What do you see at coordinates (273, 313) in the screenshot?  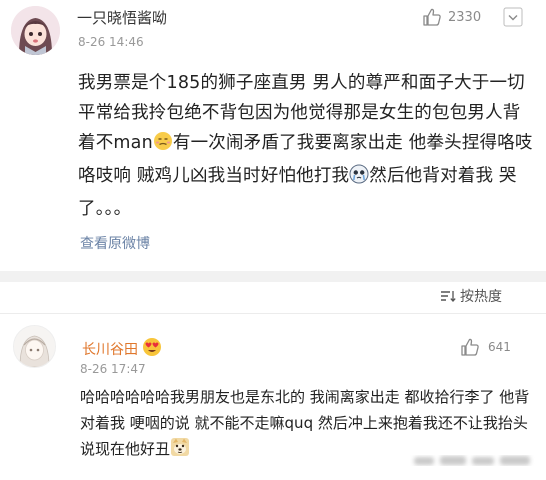 I see `divider-line` at bounding box center [273, 313].